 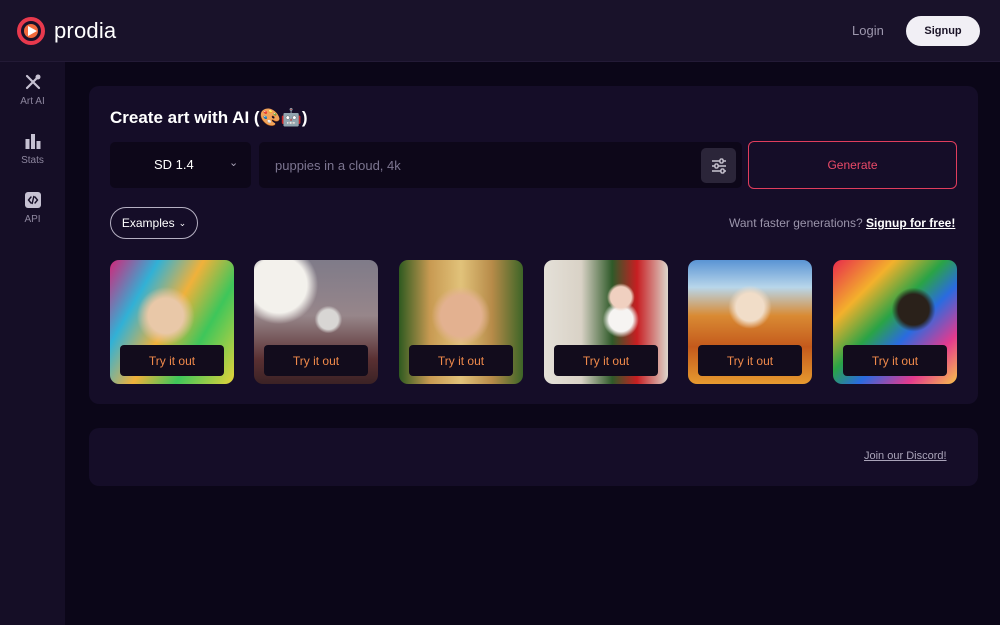 I want to click on sidebar-item-api: API, so click(x=32, y=208).